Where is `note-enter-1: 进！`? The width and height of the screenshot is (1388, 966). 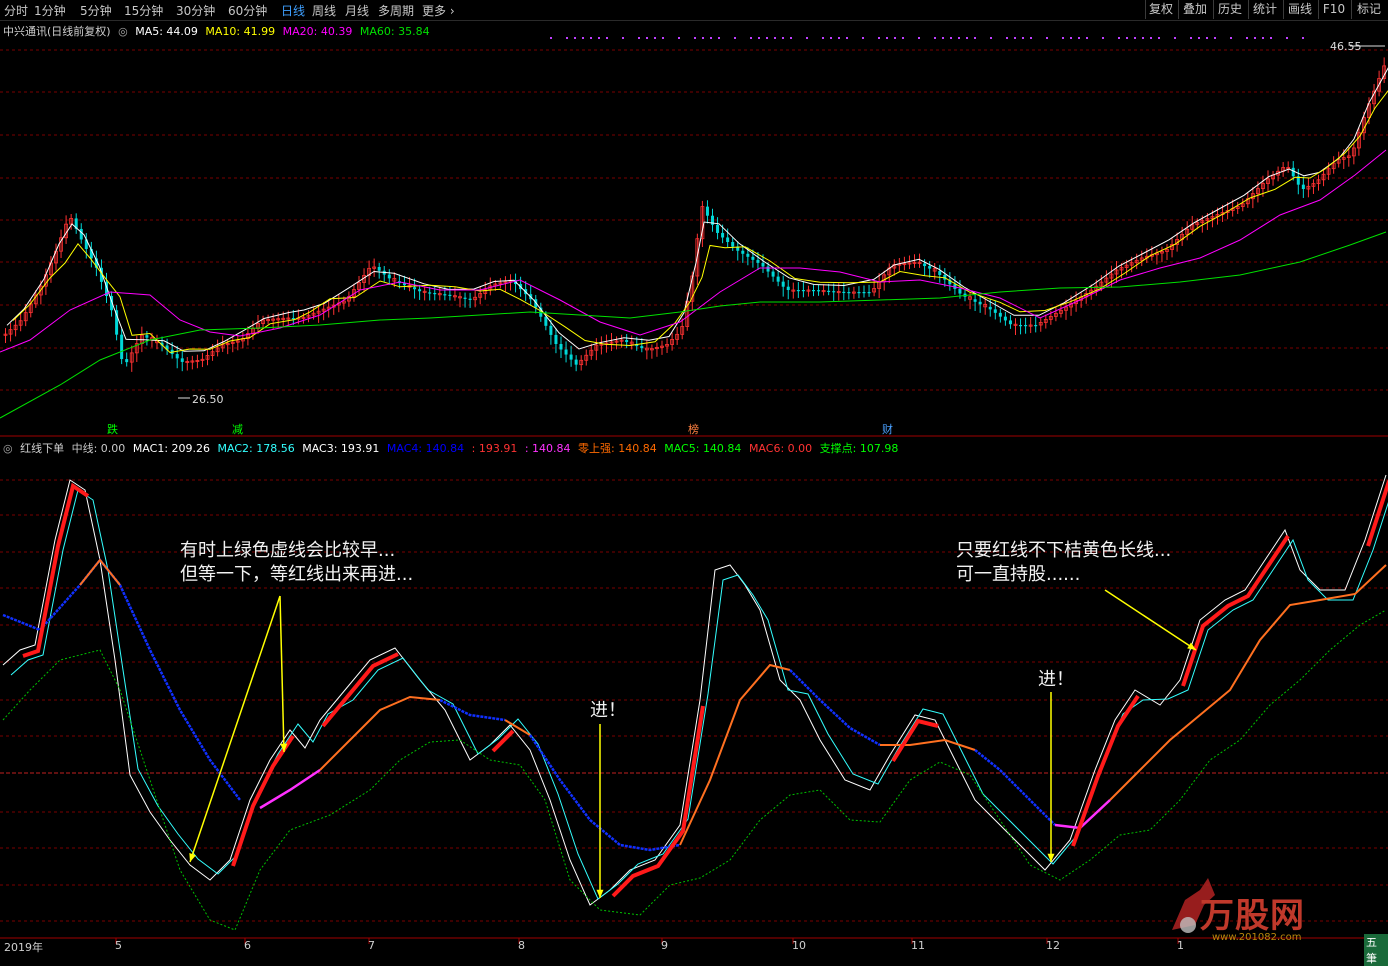 note-enter-1: 进！ is located at coordinates (608, 710).